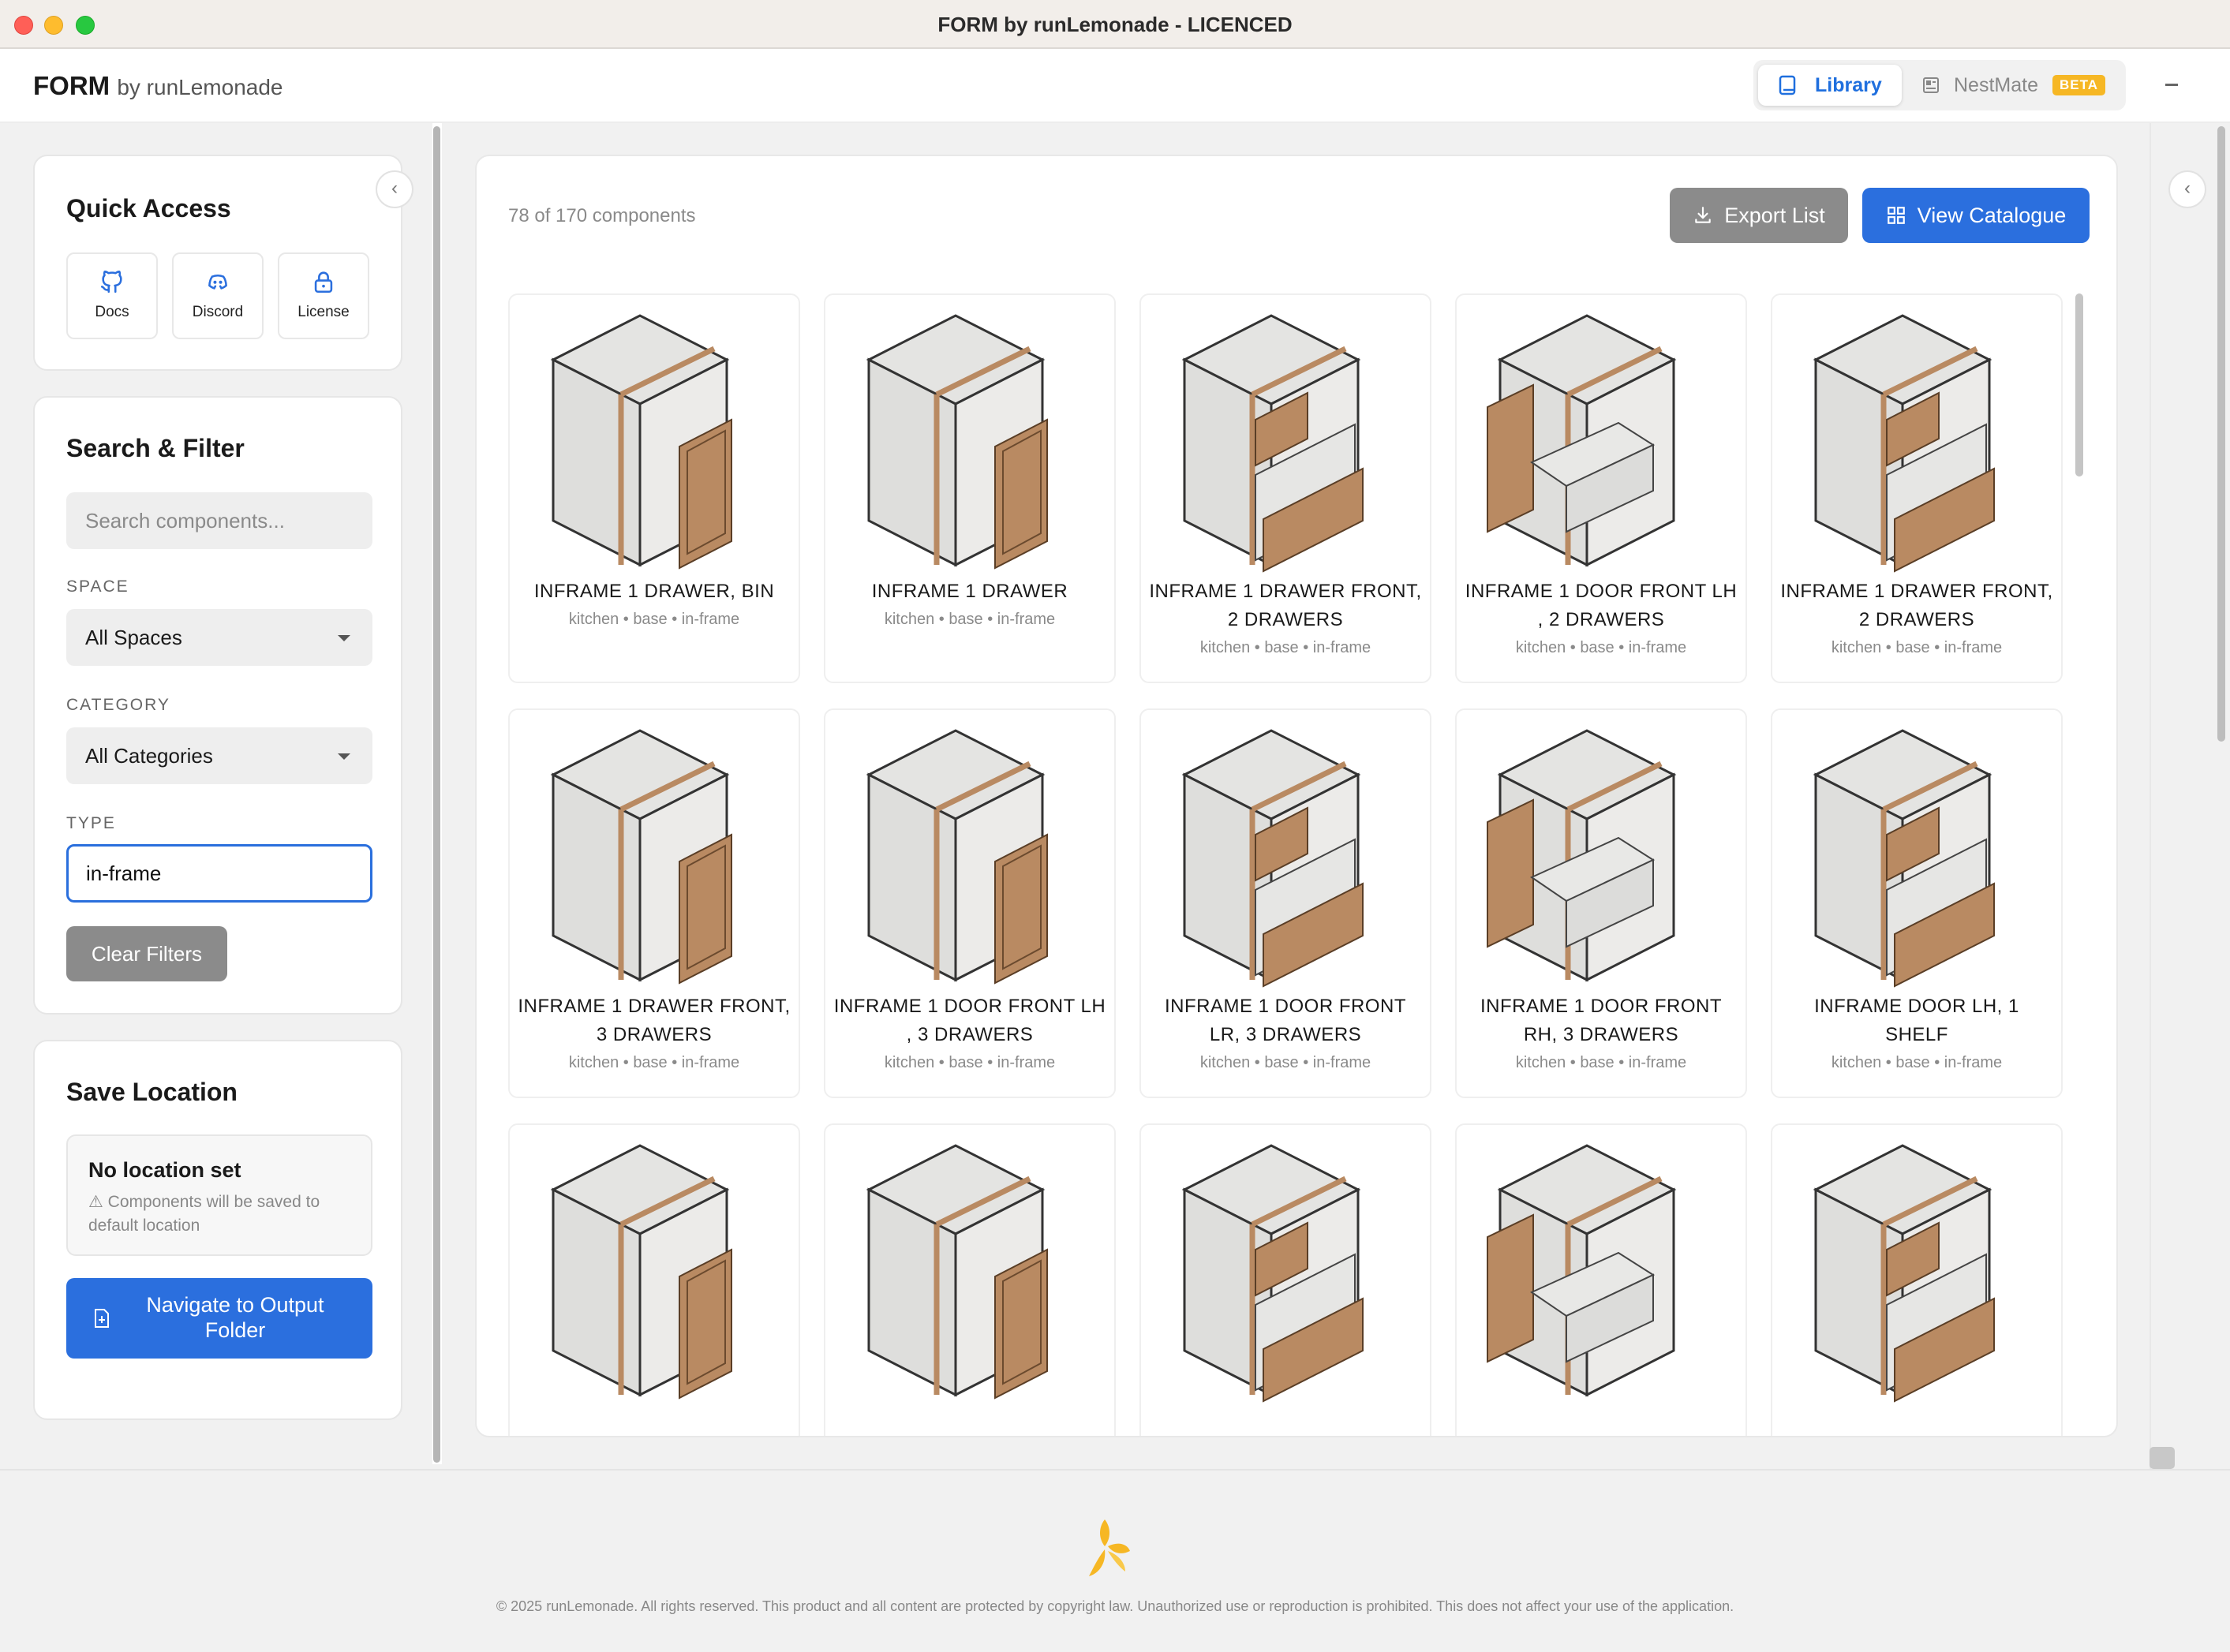  Describe the element at coordinates (1703, 215) in the screenshot. I see `download-icon` at that location.